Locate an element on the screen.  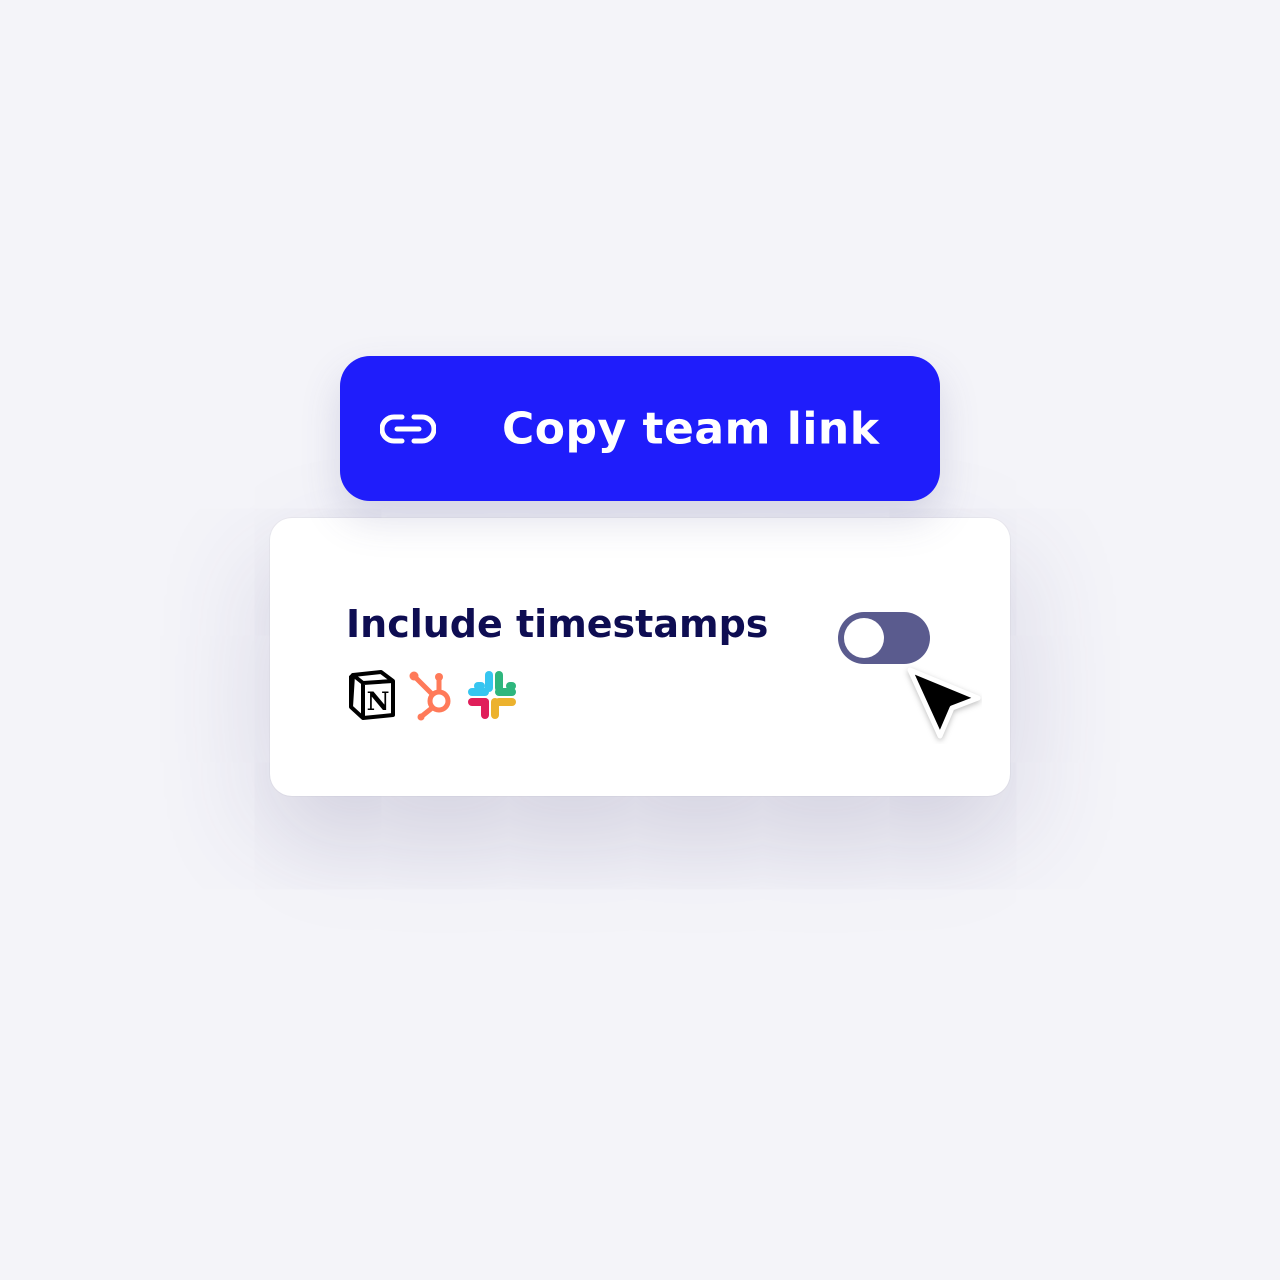
copy-team-link-button: Copy team link is located at coordinates (640, 428).